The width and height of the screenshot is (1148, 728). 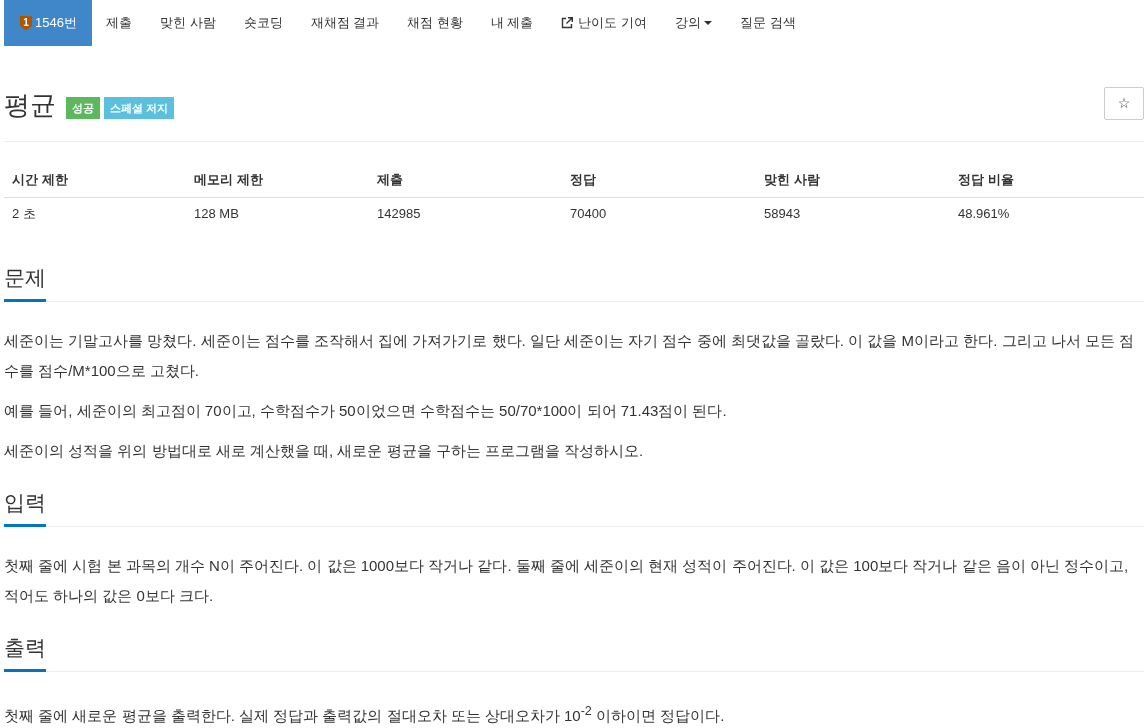 What do you see at coordinates (570, 356) in the screenshot?
I see `paragraph: 세준이는 기말고사를 망쳤다. 세준이는 점수를 조작해서 집에 가져가기로 했다. 일단 세준이는 자기 점수 중에 최댓값을 골랐다. 이 값을 M이라고 한다. 그리고 나서 모든 점수를 점수/M*100으로 고쳤다.` at bounding box center [570, 356].